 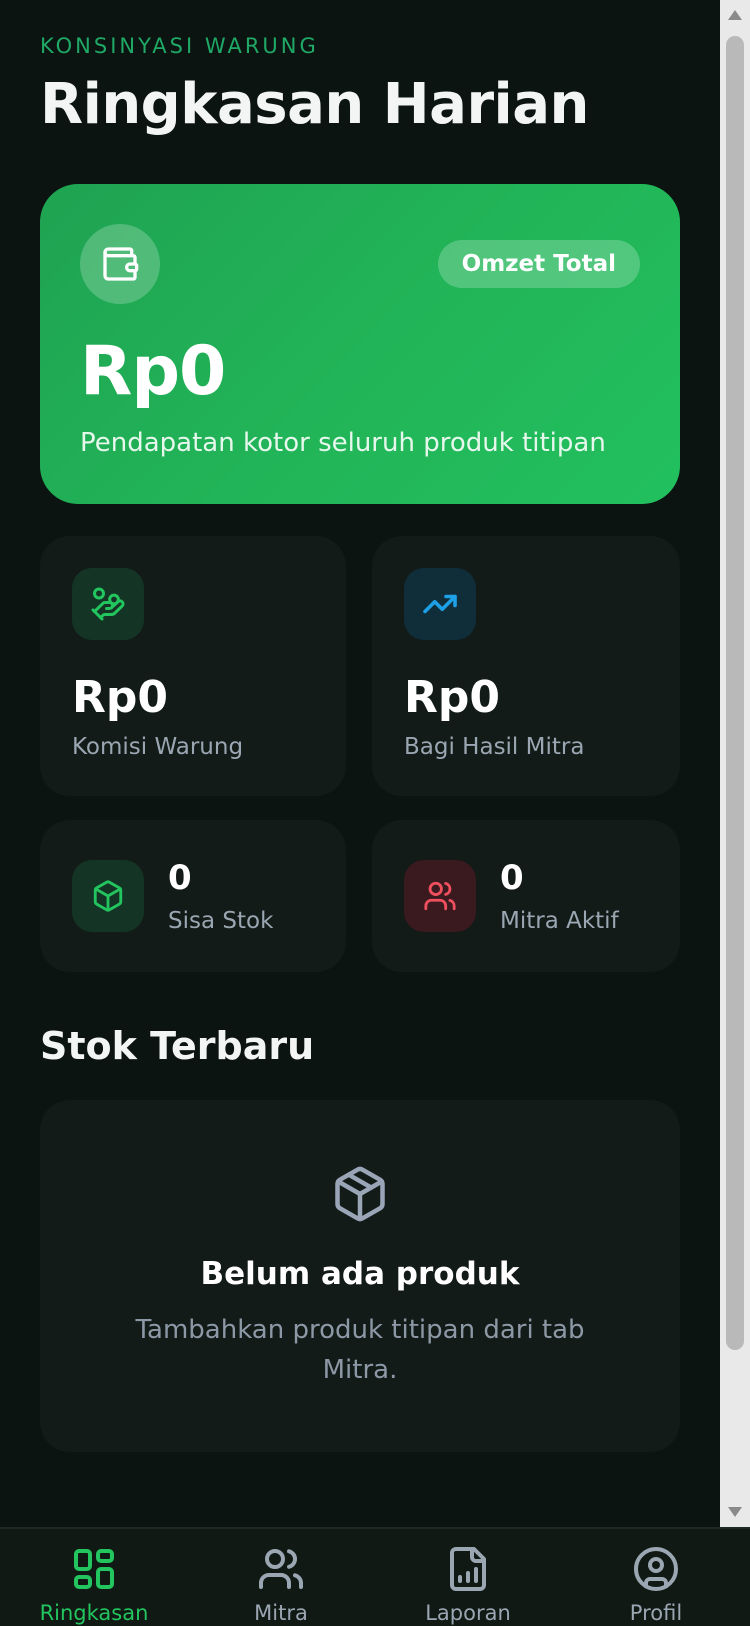 What do you see at coordinates (656, 1613) in the screenshot?
I see `nav-label-profil: Profil` at bounding box center [656, 1613].